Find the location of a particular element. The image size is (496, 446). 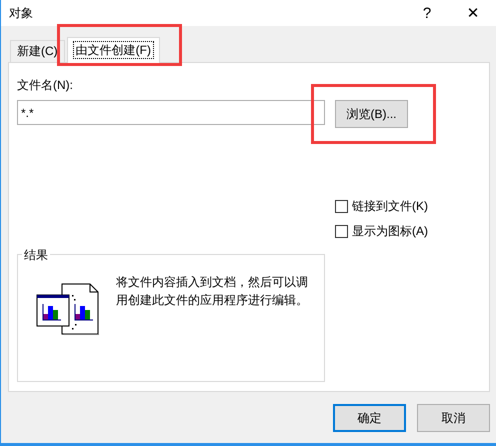

embedded-document-icon is located at coordinates (69, 309).